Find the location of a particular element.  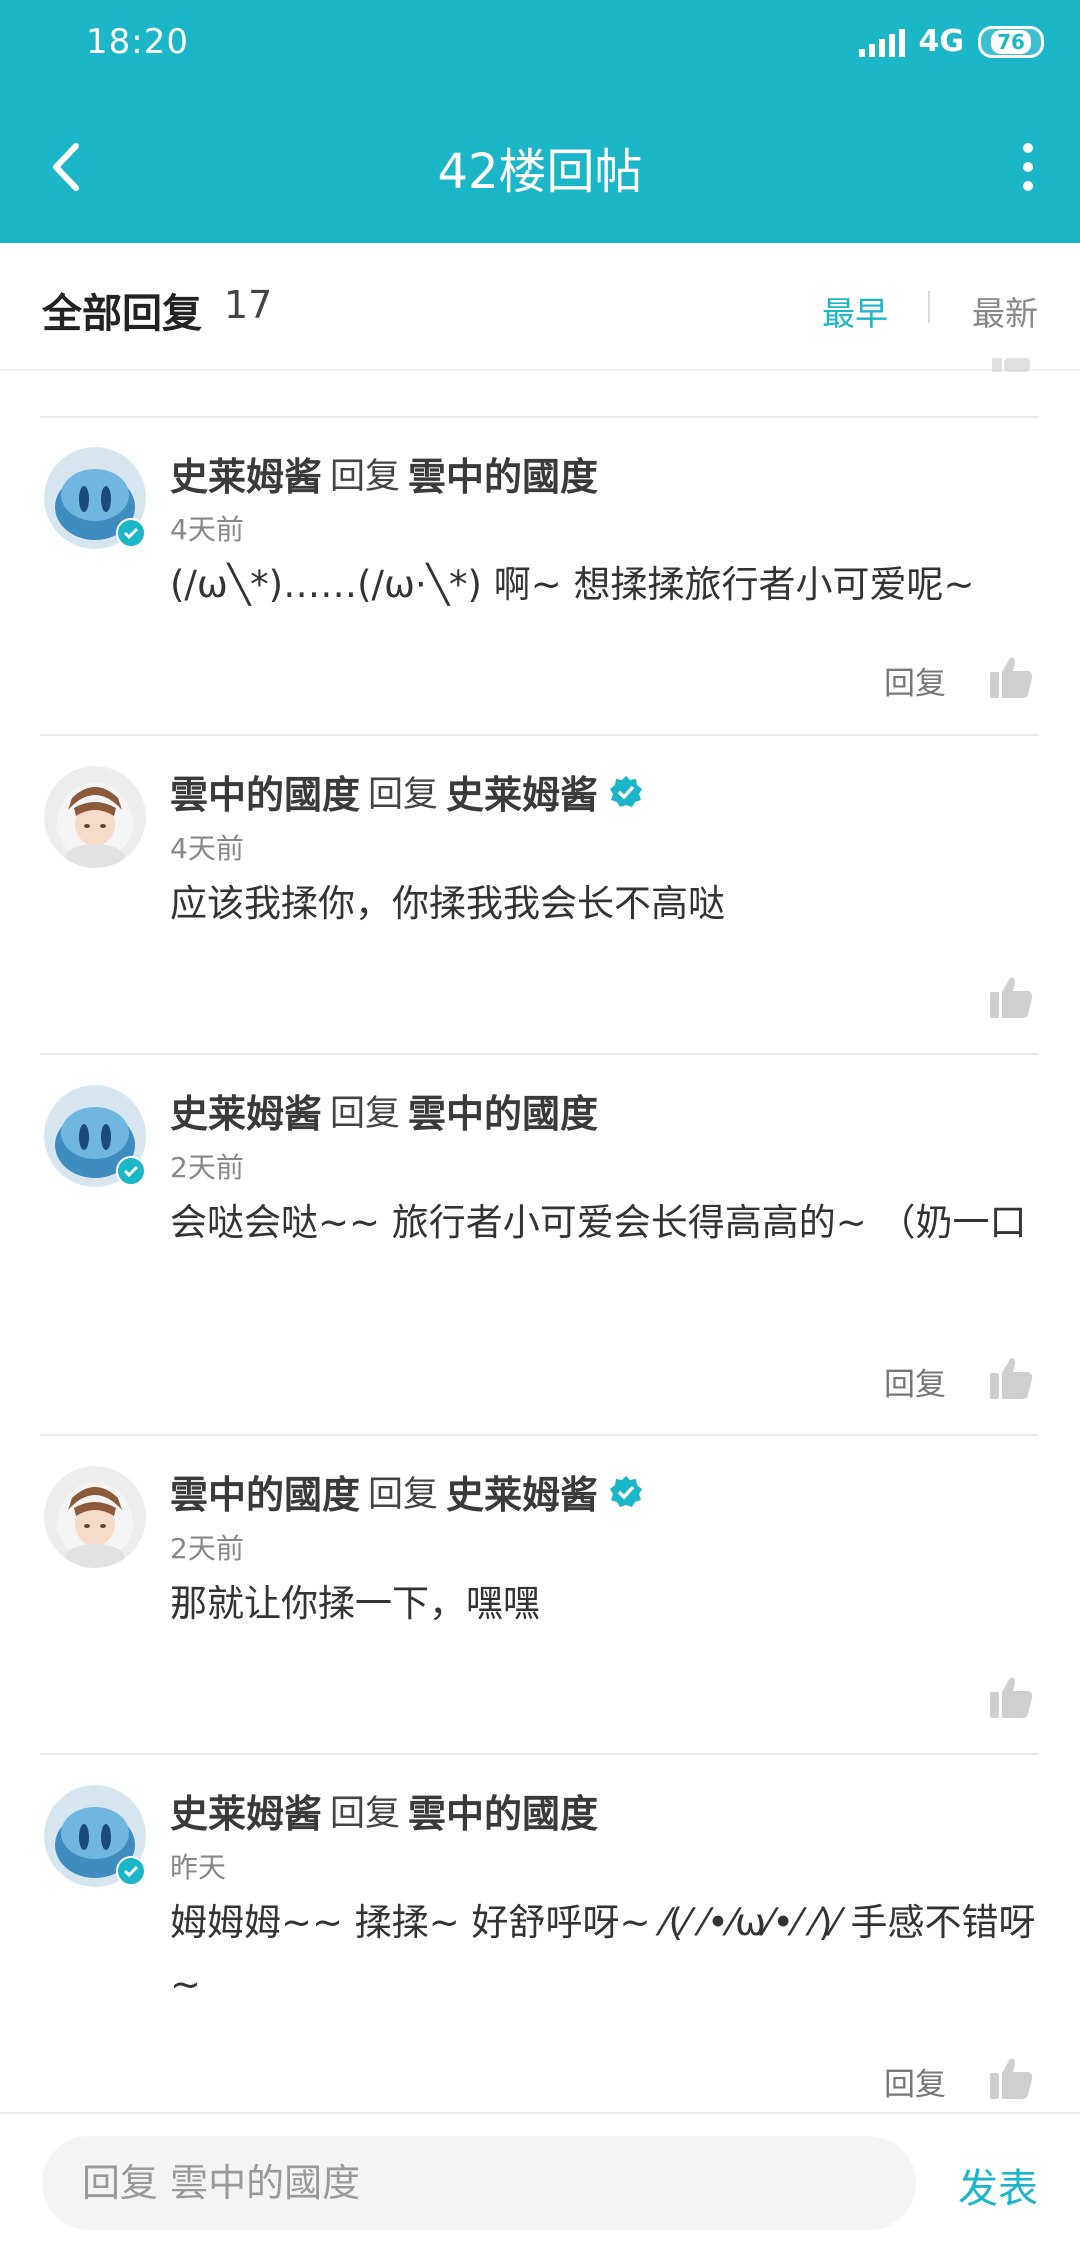

more-icon is located at coordinates (1028, 167).